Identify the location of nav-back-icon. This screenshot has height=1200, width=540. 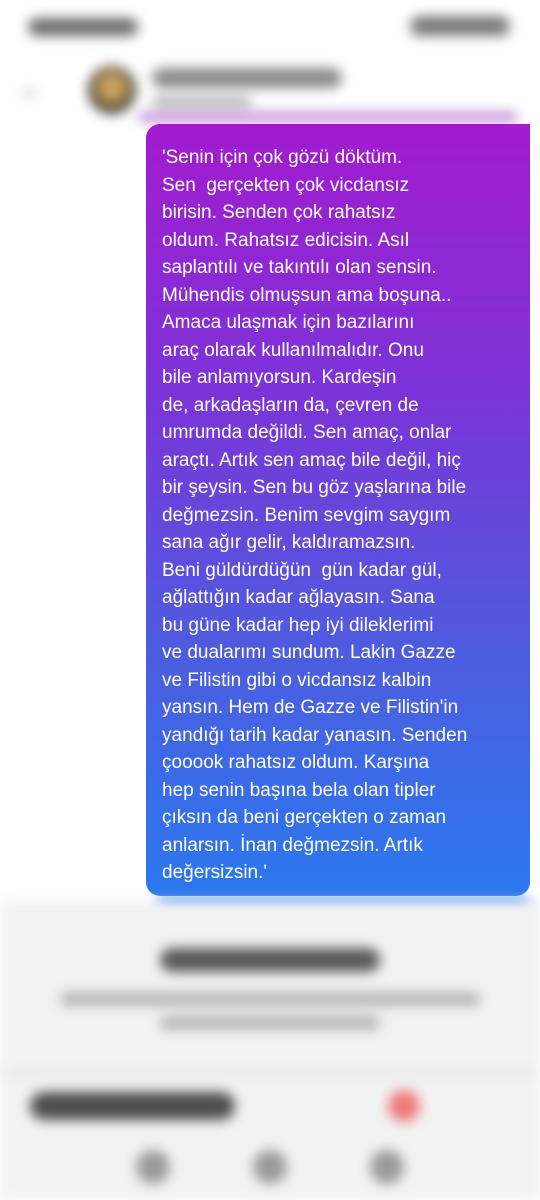
(387, 1167).